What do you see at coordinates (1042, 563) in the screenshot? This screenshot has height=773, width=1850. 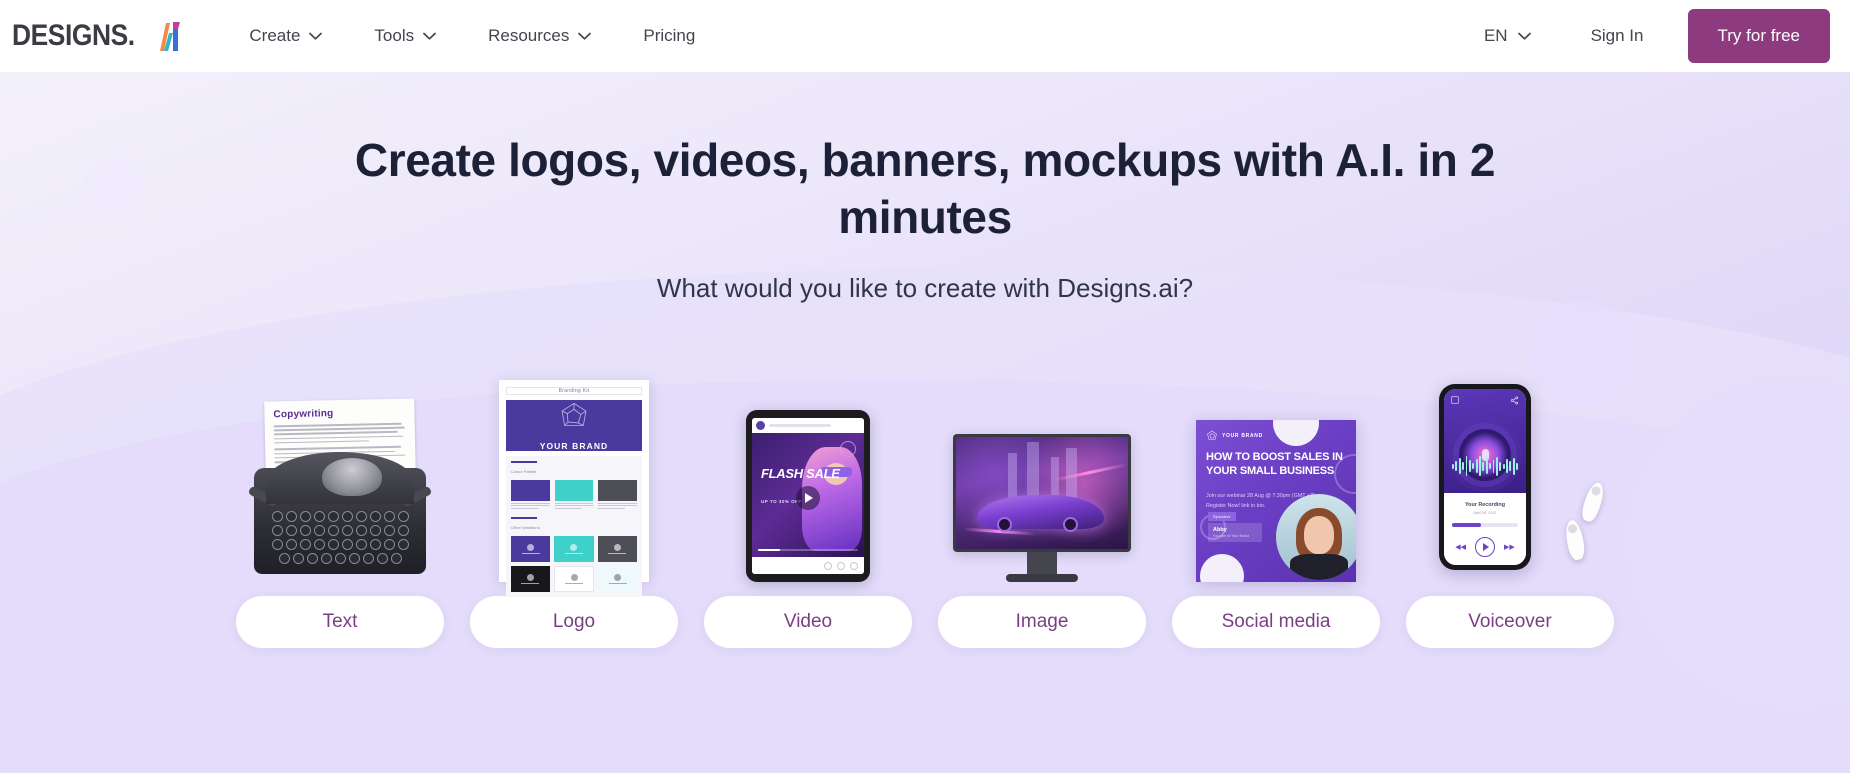 I see `monitor-stand-neck` at bounding box center [1042, 563].